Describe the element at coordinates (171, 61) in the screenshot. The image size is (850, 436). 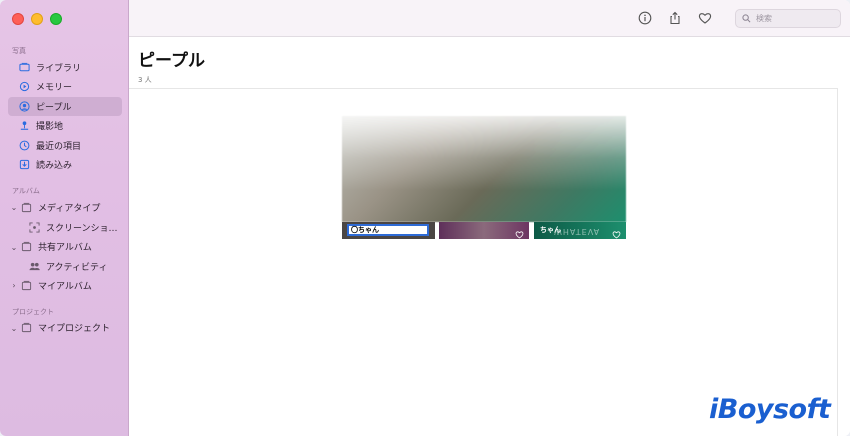
I see `page-title: ピープル` at that location.